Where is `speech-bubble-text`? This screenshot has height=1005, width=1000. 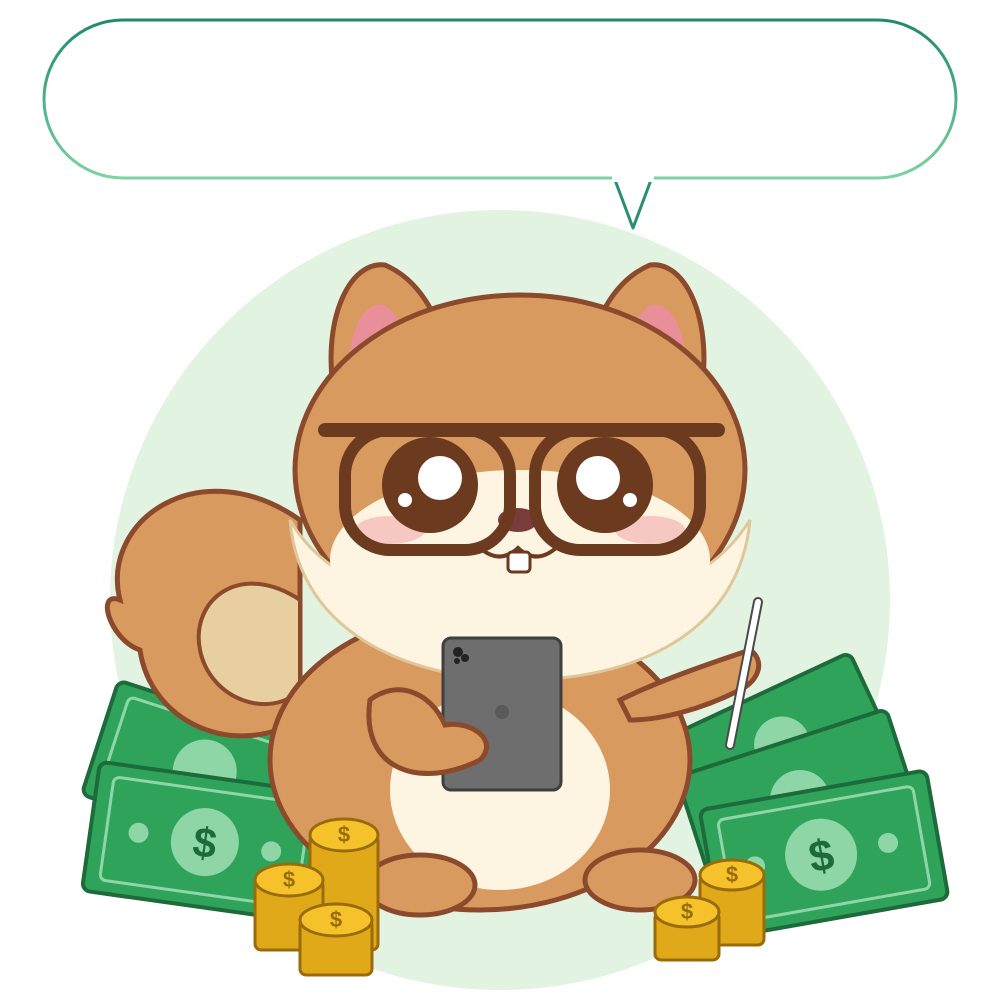 speech-bubble-text is located at coordinates (500, 100).